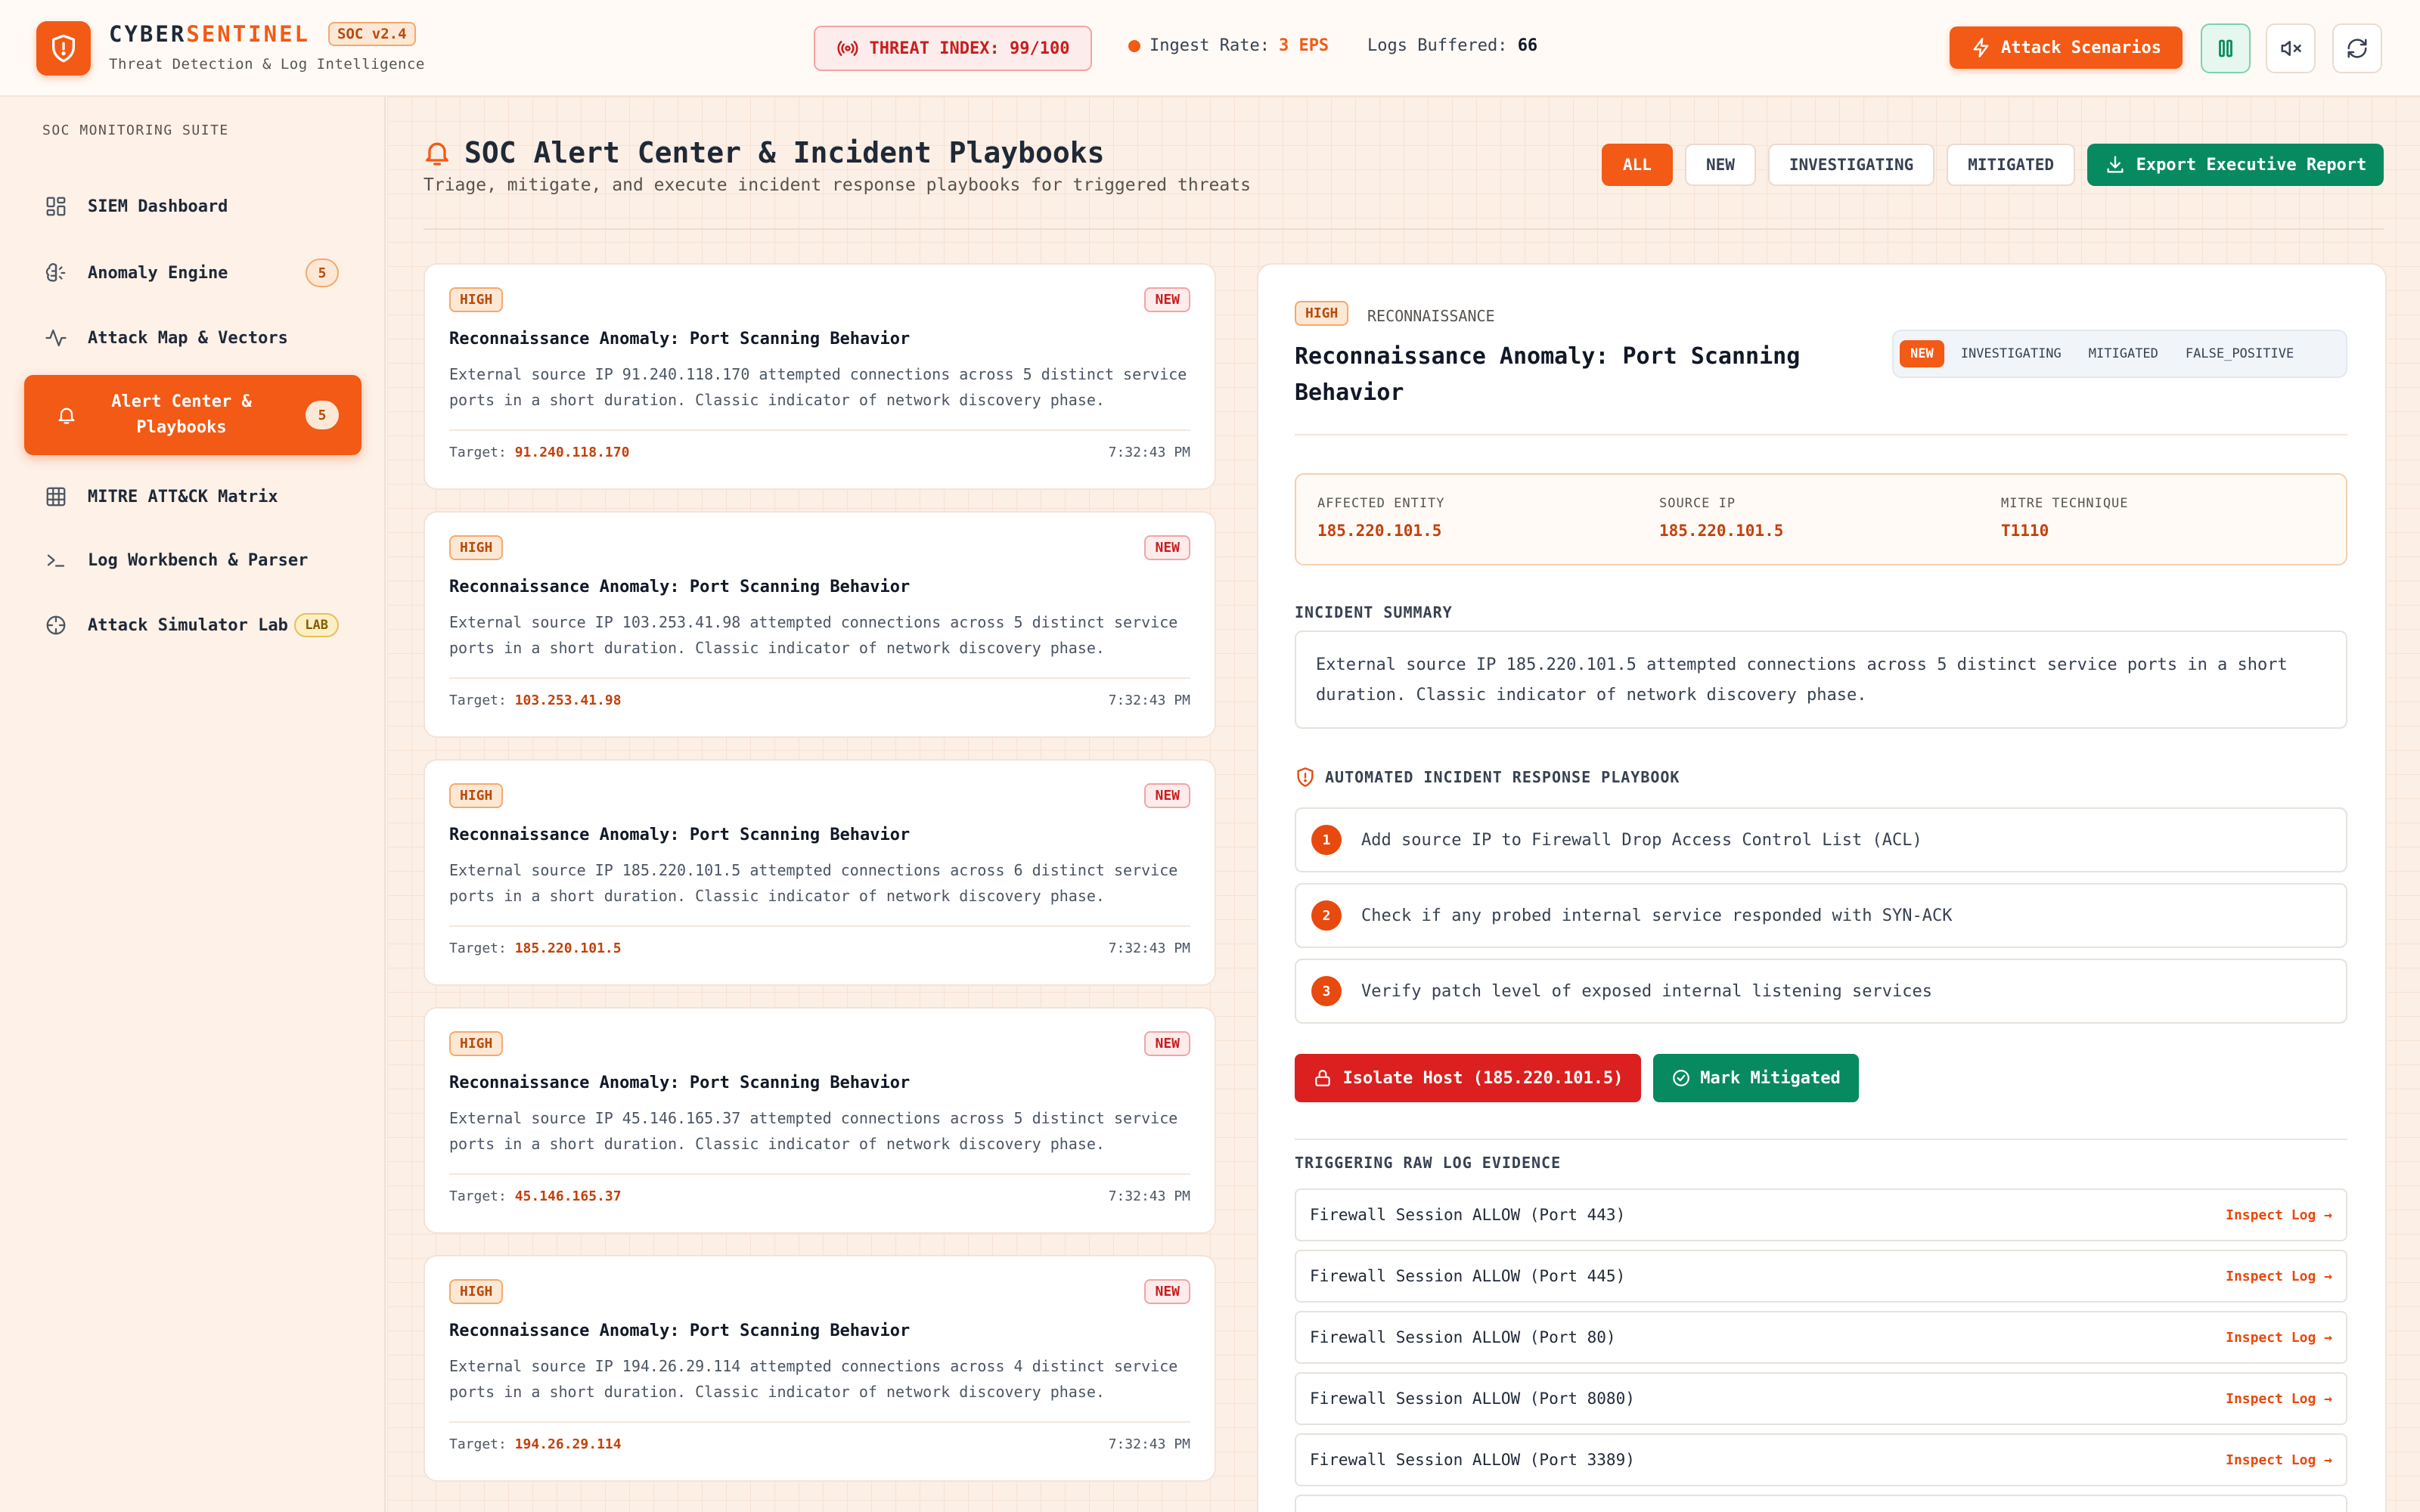  What do you see at coordinates (1379, 531) in the screenshot?
I see `entity-value: 185.220.101.5` at bounding box center [1379, 531].